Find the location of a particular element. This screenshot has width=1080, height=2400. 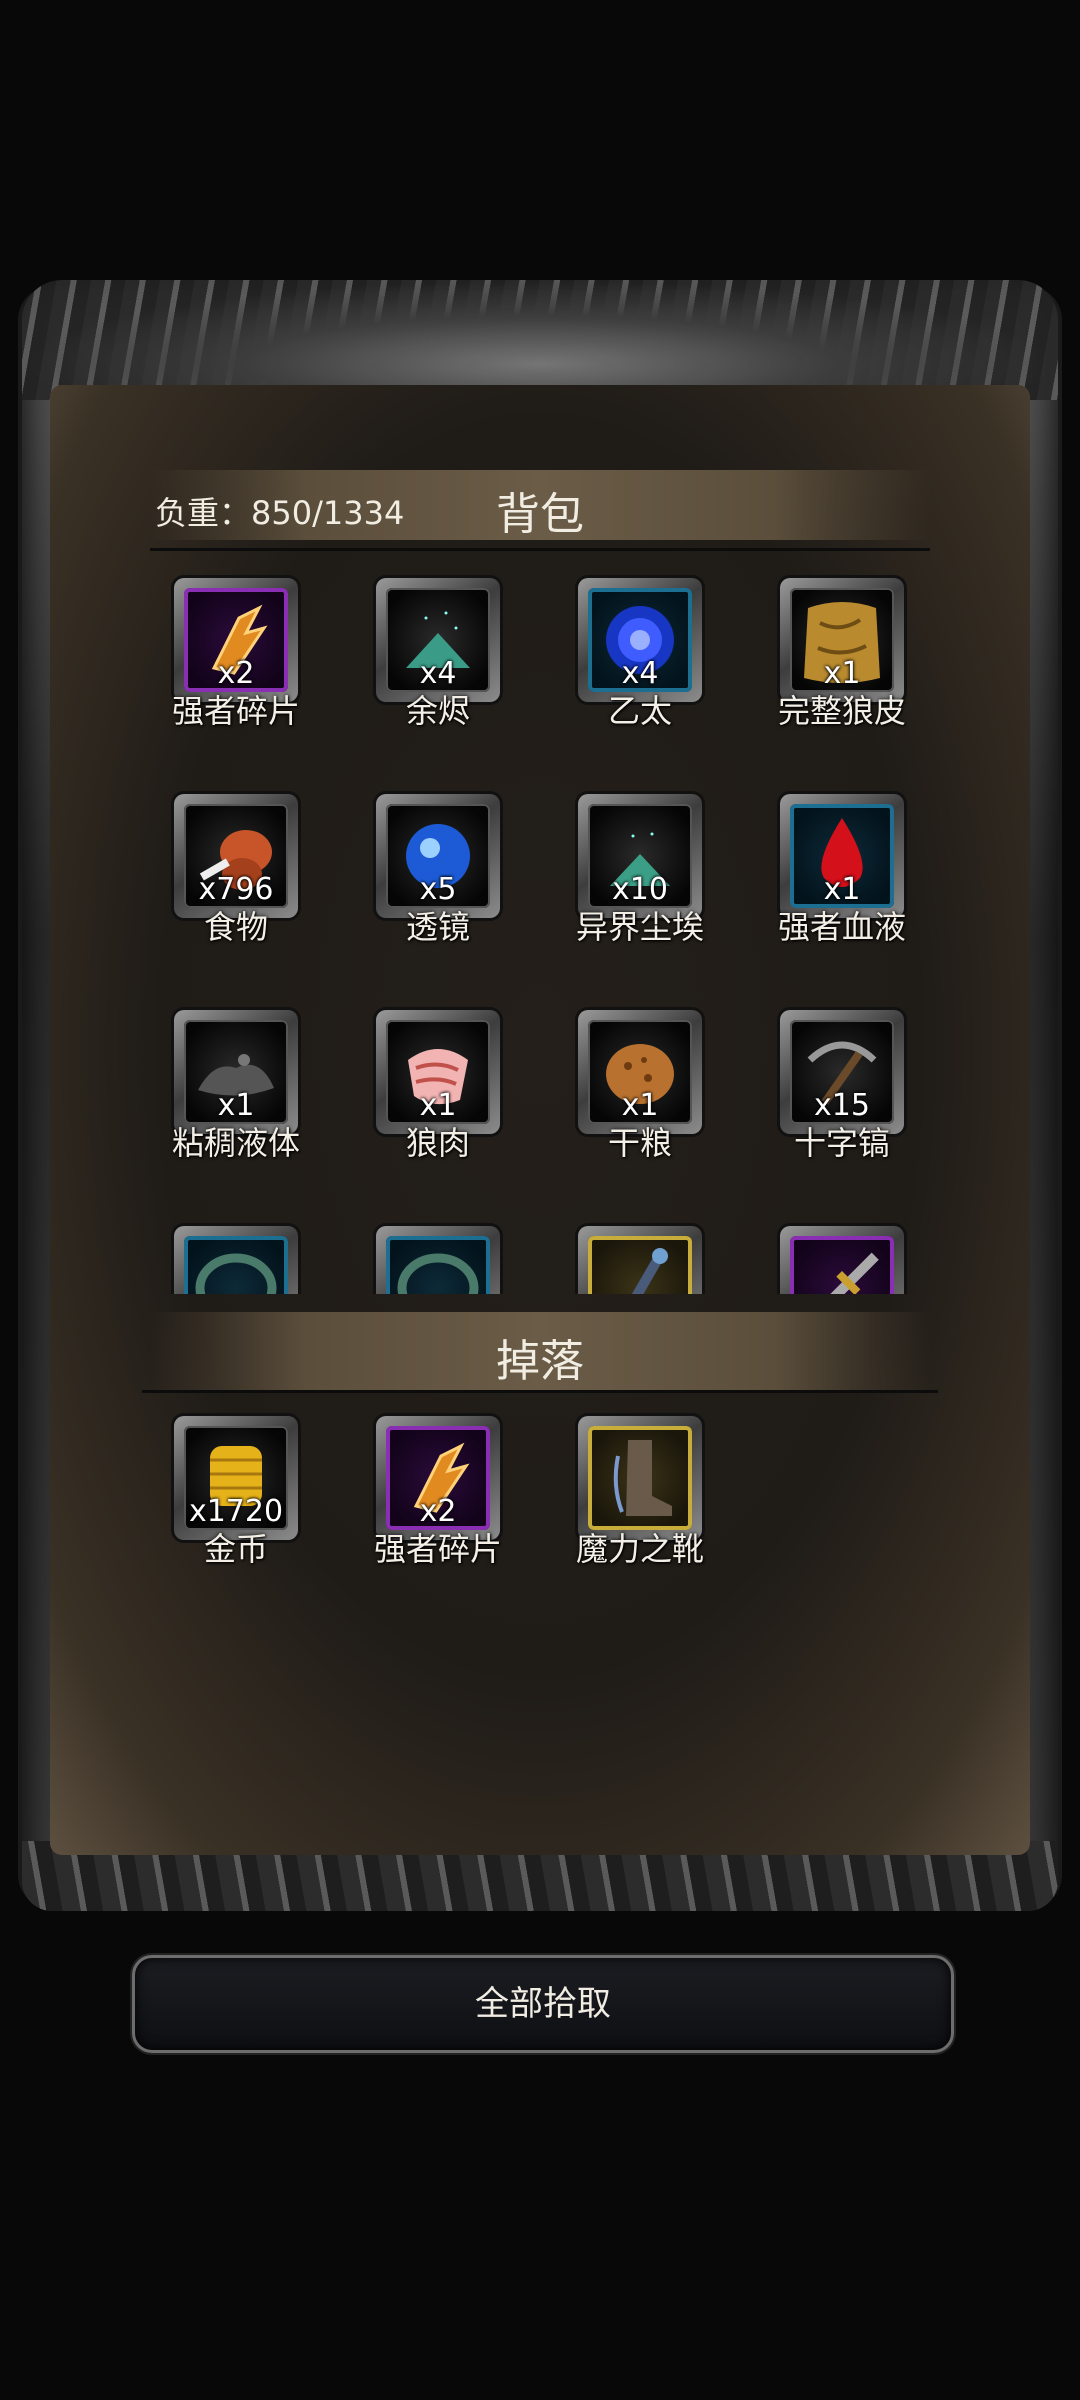

item-name: 粘稠液体 is located at coordinates (235, 1143).